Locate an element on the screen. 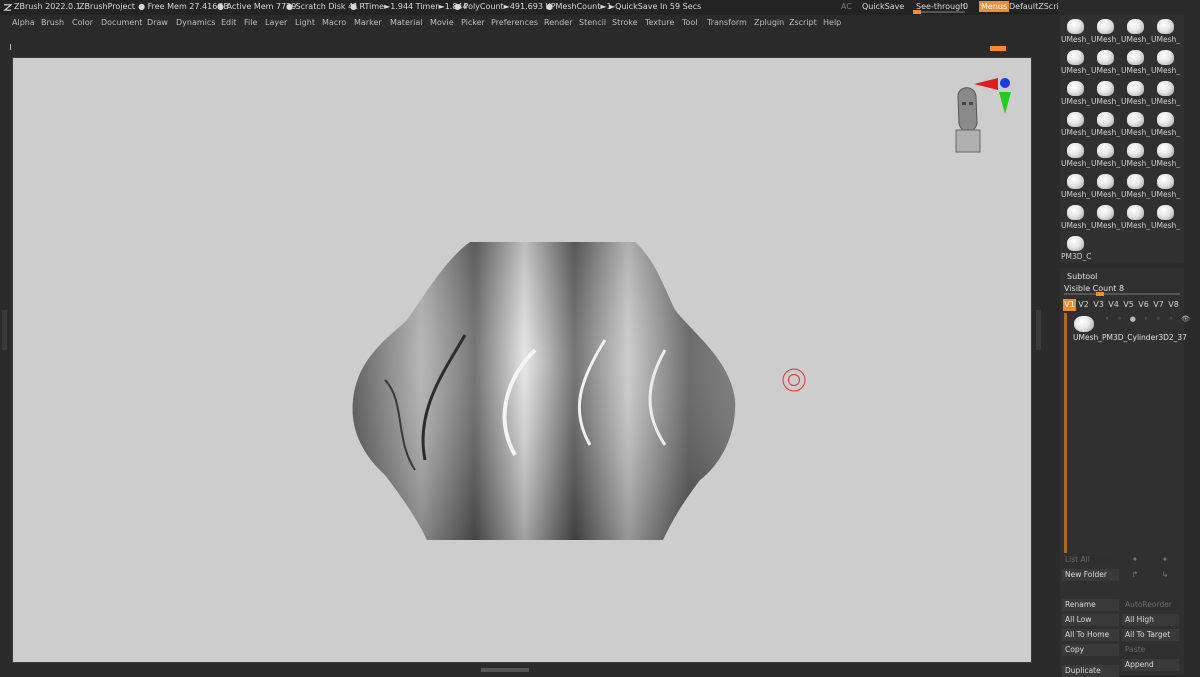 This screenshot has width=1200, height=677. see-through-slider is located at coordinates (939, 12).